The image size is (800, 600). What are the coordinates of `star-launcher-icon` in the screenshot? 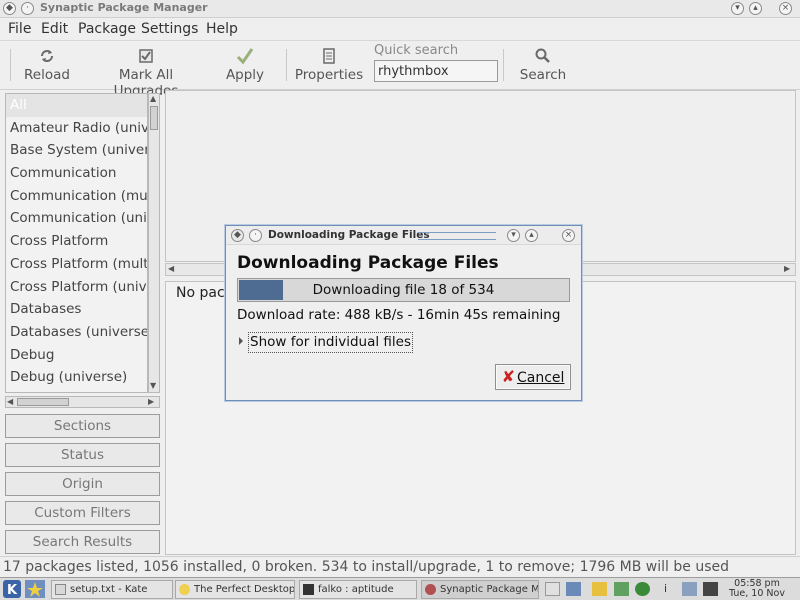 It's located at (35, 589).